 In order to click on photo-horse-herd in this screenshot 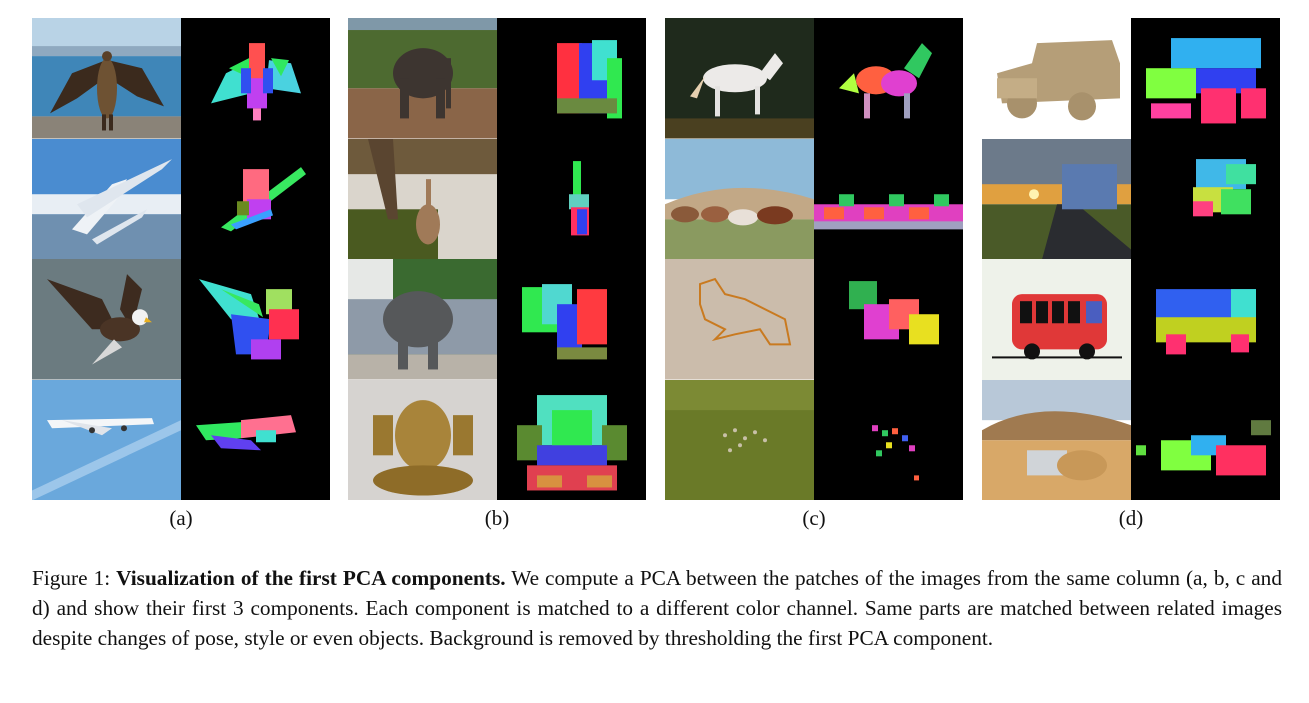, I will do `click(739, 198)`.